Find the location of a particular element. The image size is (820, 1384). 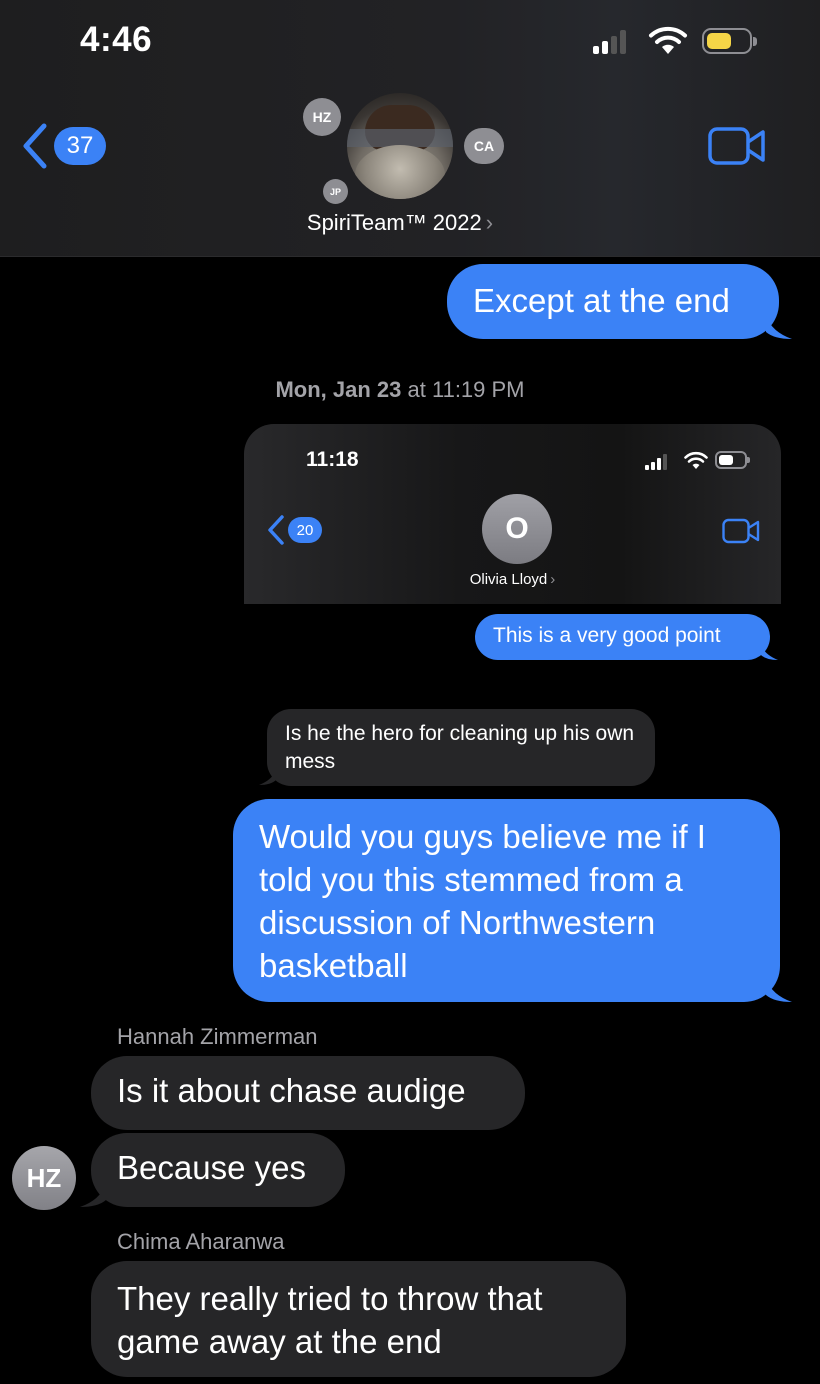

attachment-wifi-icon is located at coordinates (696, 460).